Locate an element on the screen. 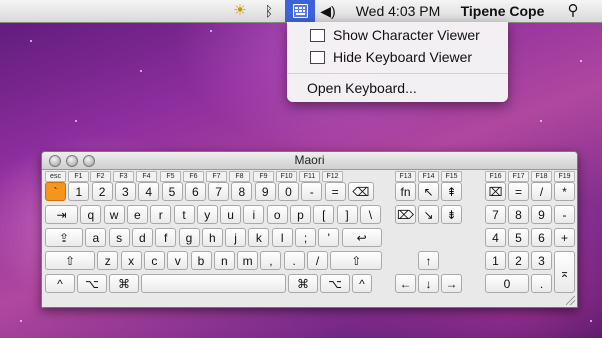 The image size is (602, 338). navigation-key: ↖ is located at coordinates (428, 191).